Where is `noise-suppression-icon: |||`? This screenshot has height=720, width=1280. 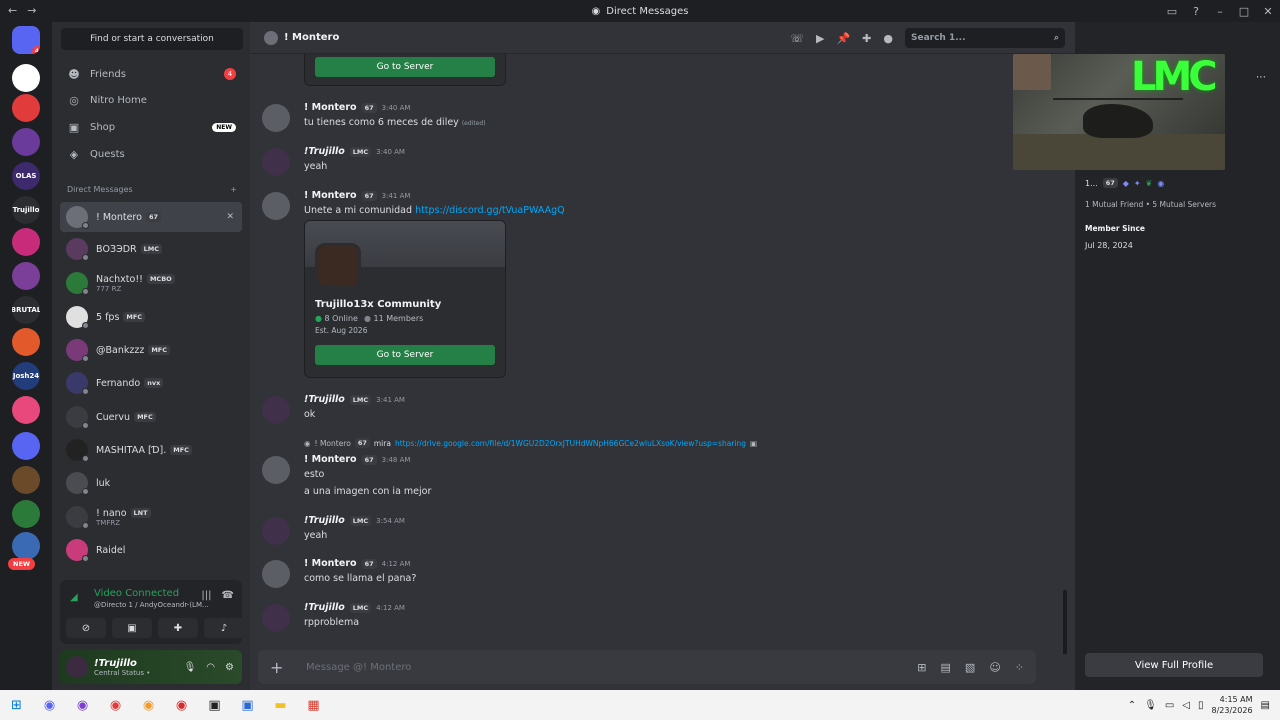
noise-suppression-icon: ||| is located at coordinates (206, 595).